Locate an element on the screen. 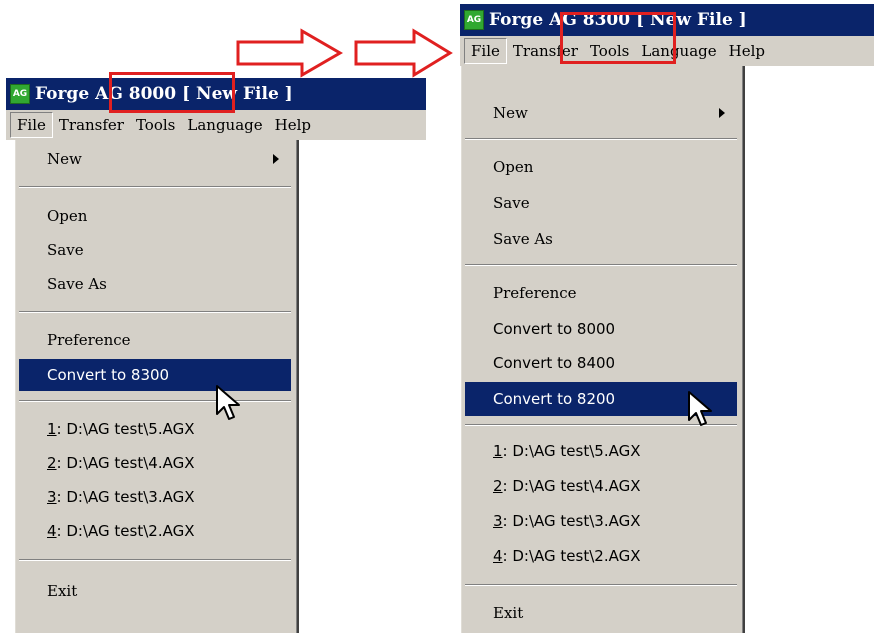 This screenshot has width=874, height=633. menu-bar: File Transfer Tools Language Help is located at coordinates (216, 125).